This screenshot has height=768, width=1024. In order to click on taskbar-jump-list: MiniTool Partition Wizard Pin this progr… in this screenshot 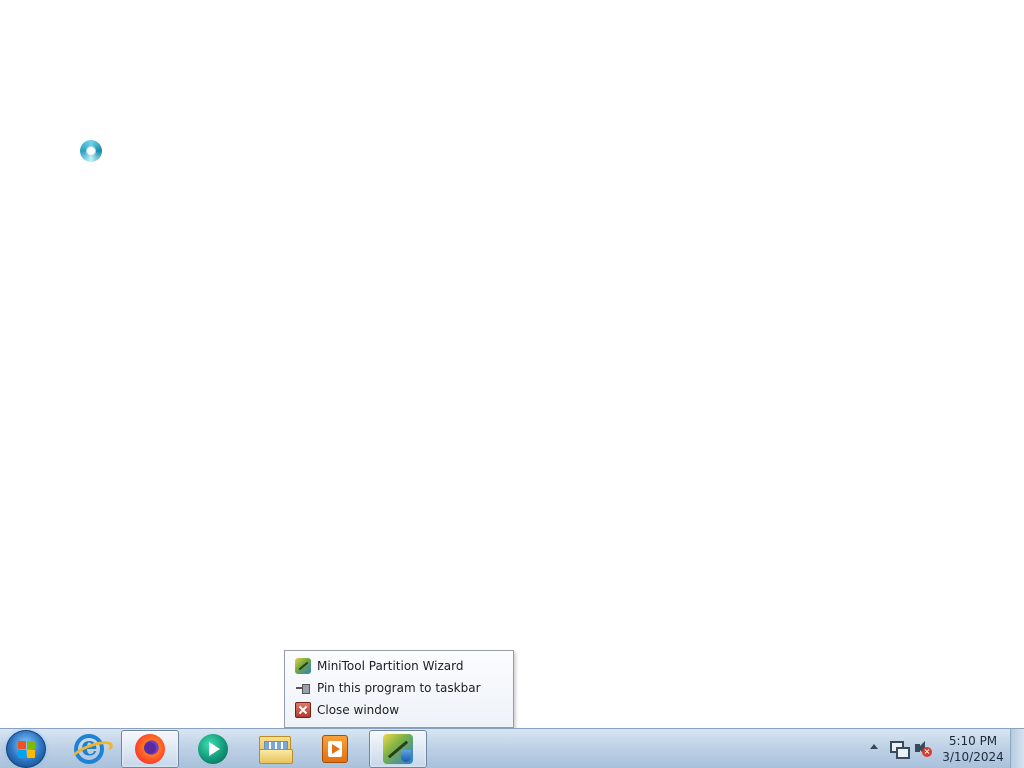, I will do `click(399, 689)`.